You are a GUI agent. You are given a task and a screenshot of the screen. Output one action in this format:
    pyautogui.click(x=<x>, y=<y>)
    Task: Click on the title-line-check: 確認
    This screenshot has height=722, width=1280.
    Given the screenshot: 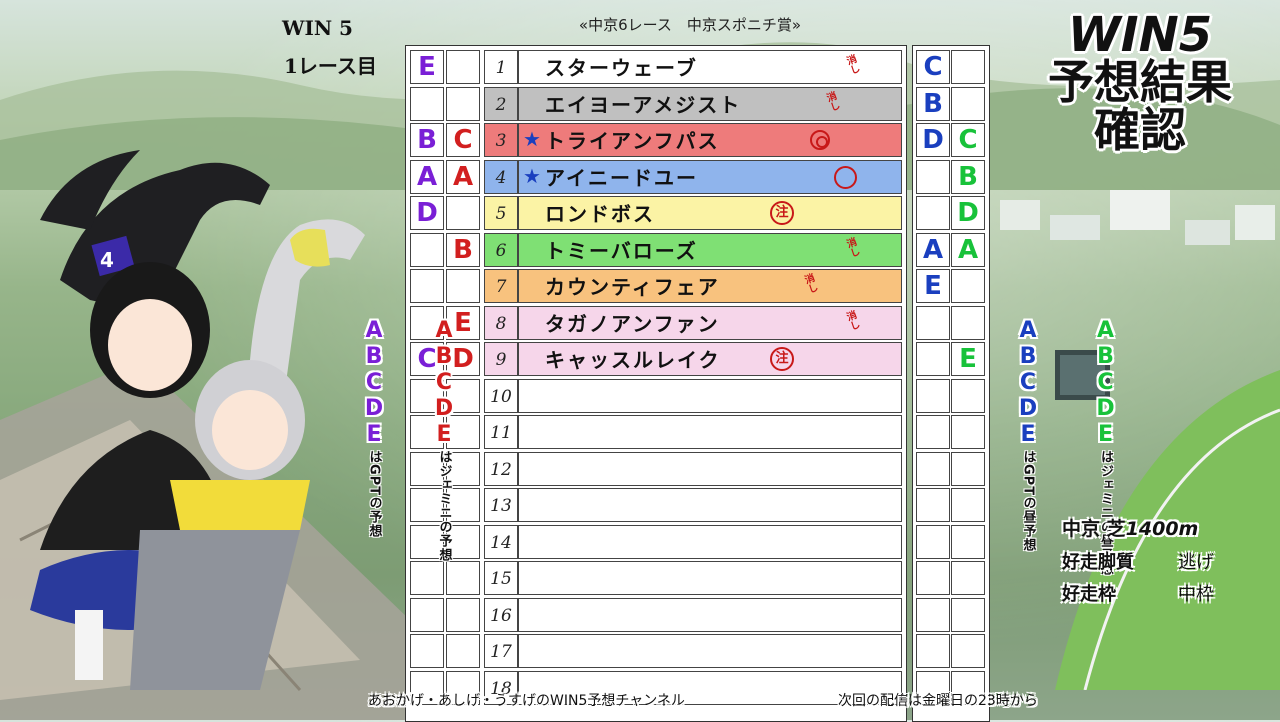 What is the action you would take?
    pyautogui.click(x=1140, y=130)
    